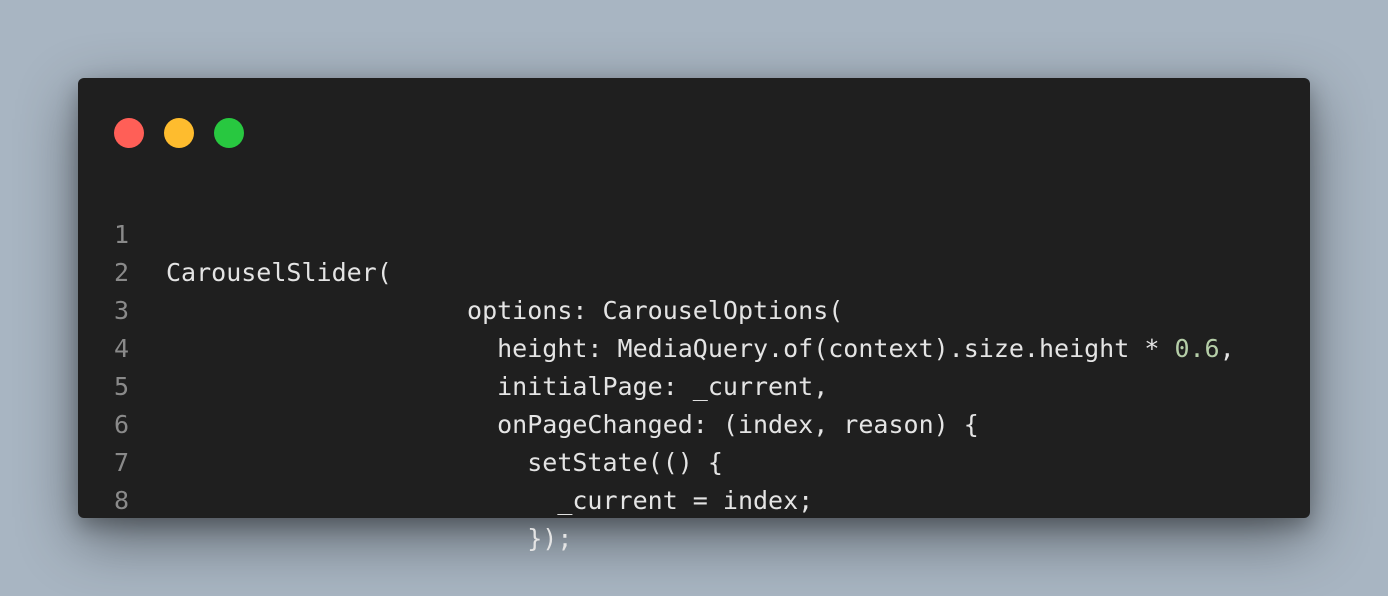 The width and height of the screenshot is (1388, 596). What do you see at coordinates (369, 538) in the screenshot?
I see `code-text: });` at bounding box center [369, 538].